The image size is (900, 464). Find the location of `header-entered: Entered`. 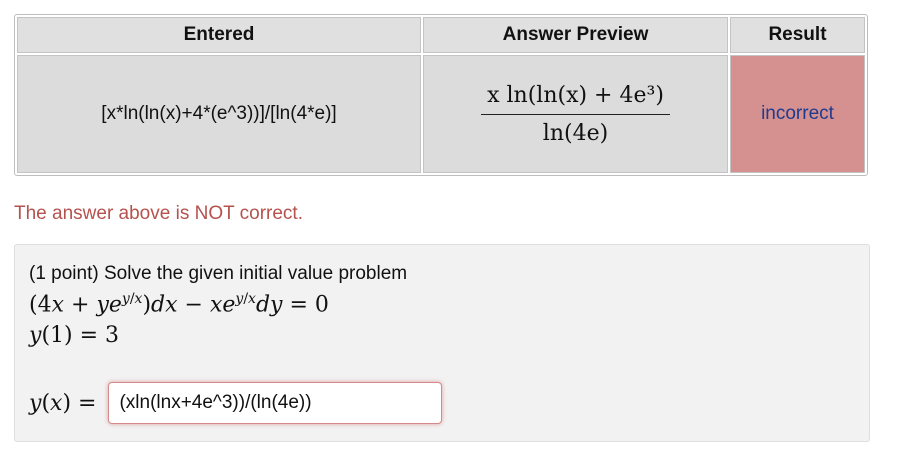

header-entered: Entered is located at coordinates (219, 35).